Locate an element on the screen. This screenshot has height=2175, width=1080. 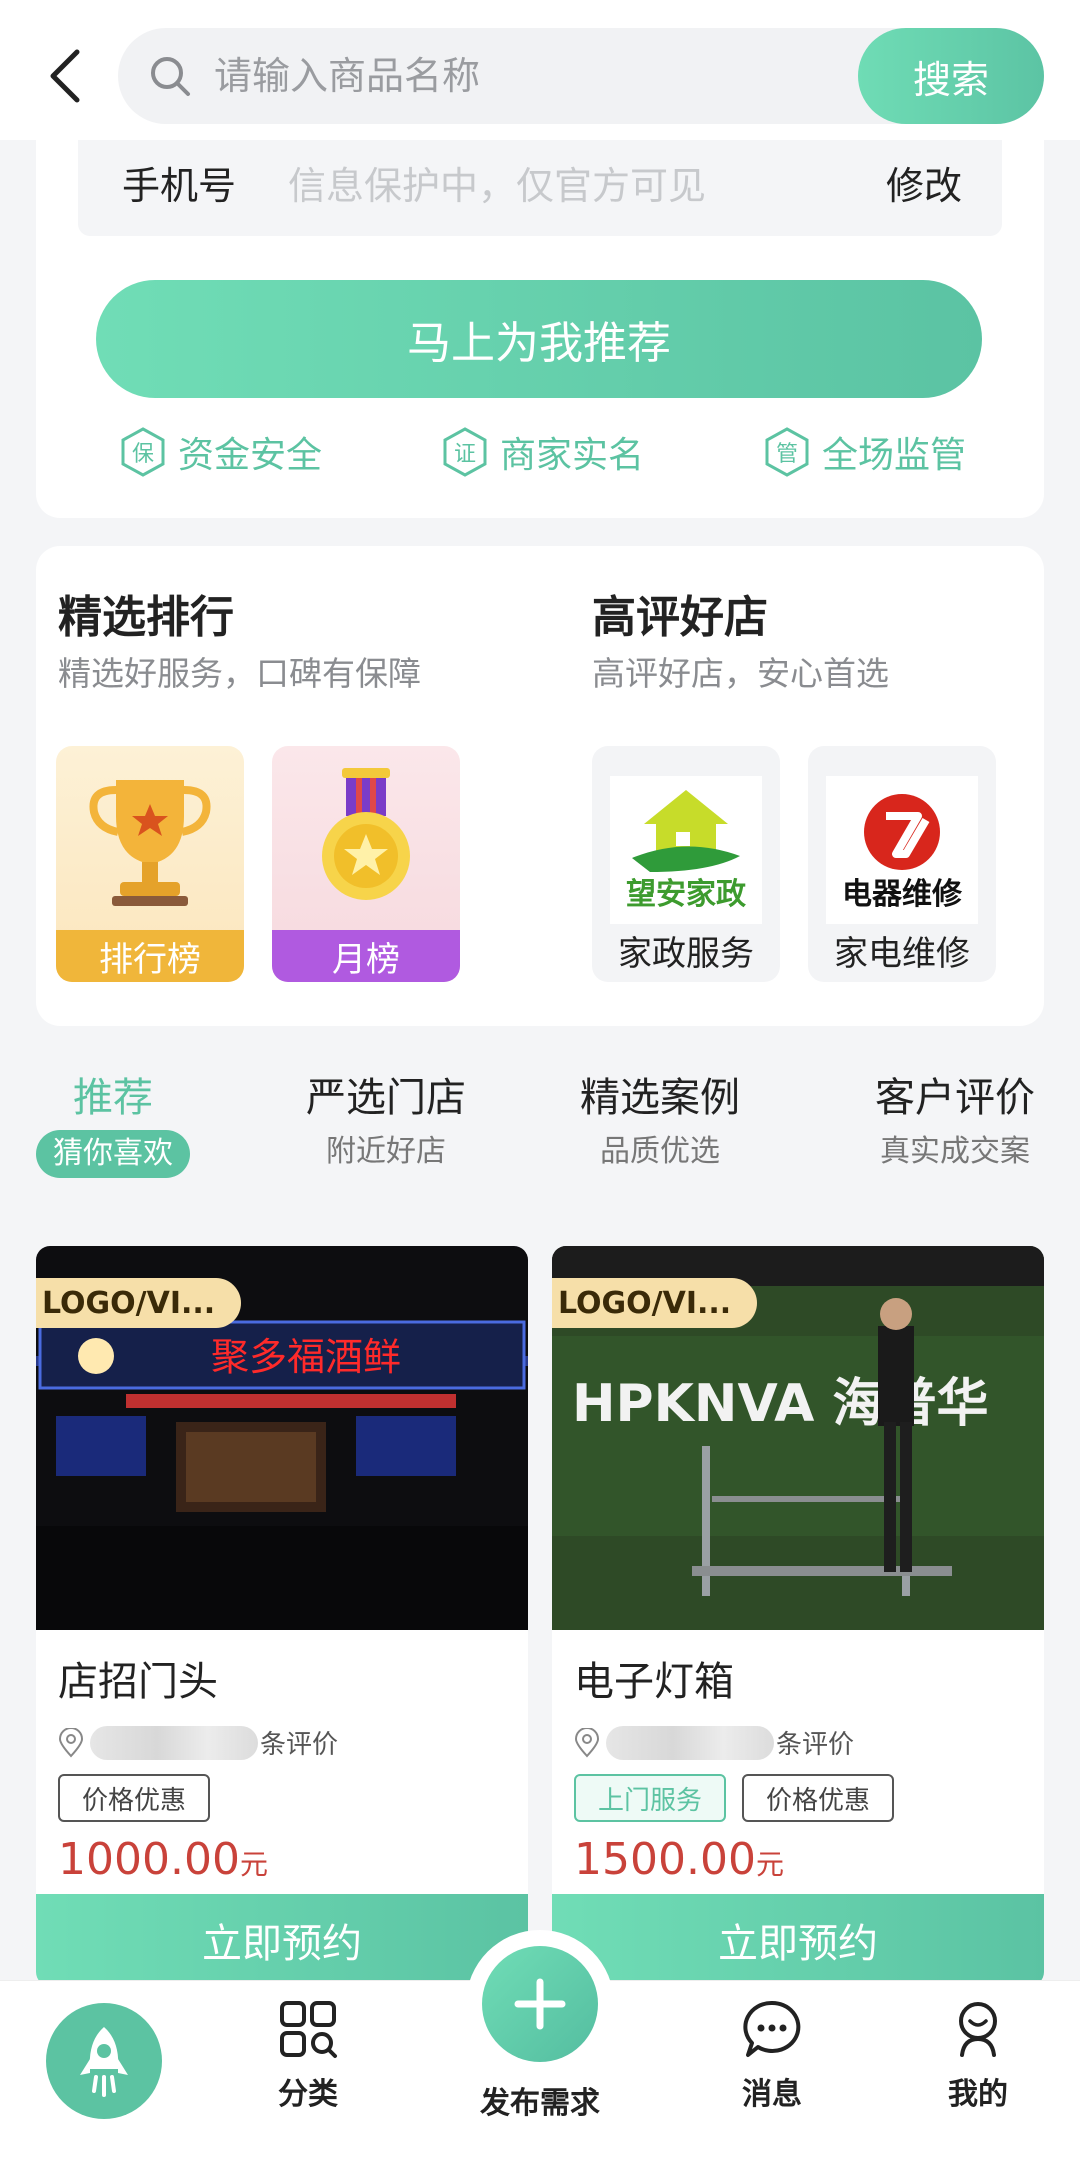
product-name: 电子灯箱 is located at coordinates (654, 1682).